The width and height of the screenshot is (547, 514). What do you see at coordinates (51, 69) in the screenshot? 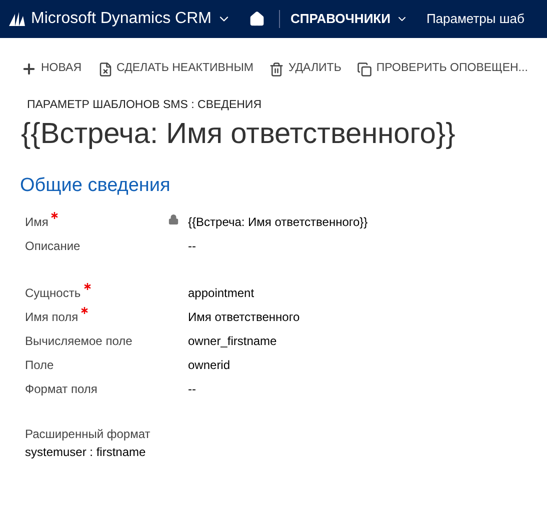
I see `toolbar-button: НОВАЯ` at bounding box center [51, 69].